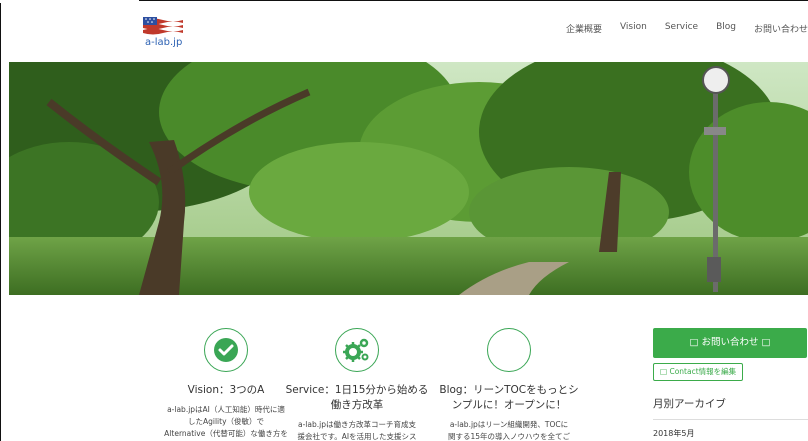  What do you see at coordinates (226, 390) in the screenshot?
I see `feature-vision-title: Vision：3つのA` at bounding box center [226, 390].